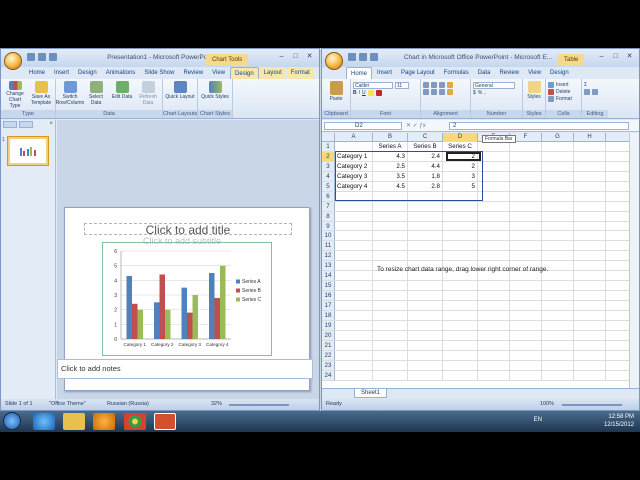  What do you see at coordinates (74, 421) in the screenshot?
I see `folder-icon` at bounding box center [74, 421].